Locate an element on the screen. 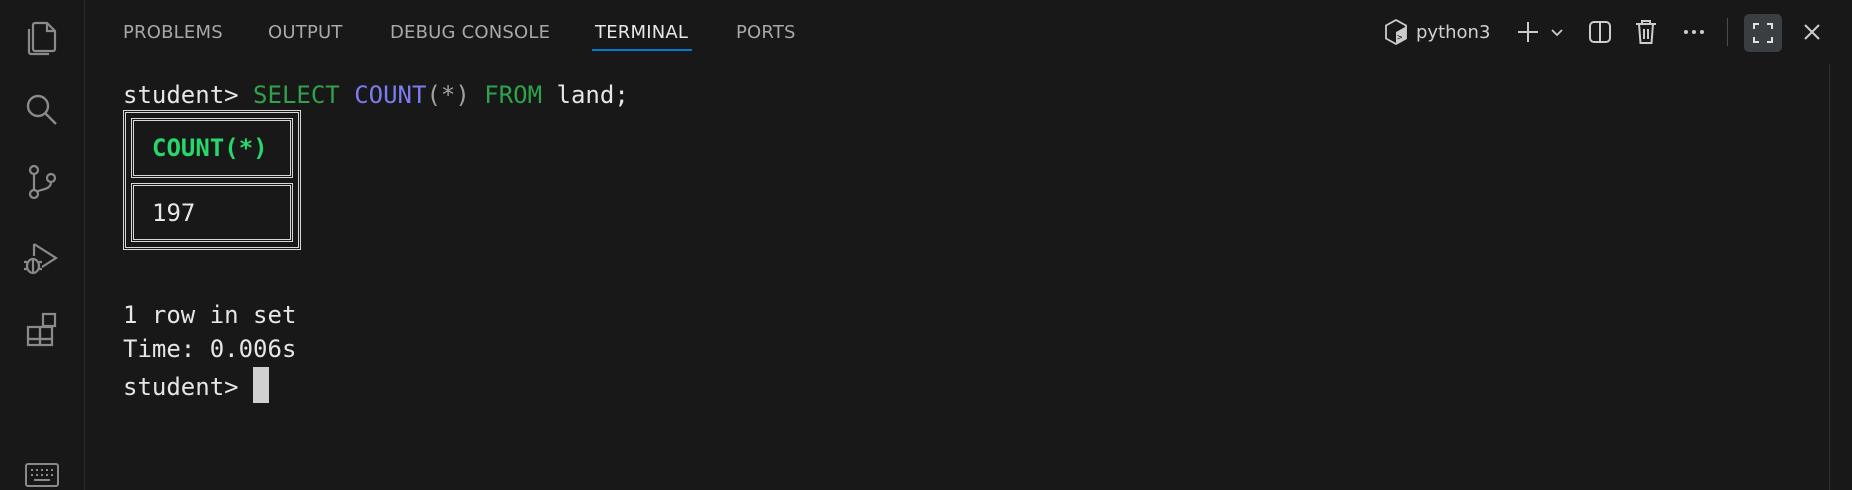 The width and height of the screenshot is (1852, 490). ellipsis-icon is located at coordinates (1694, 32).